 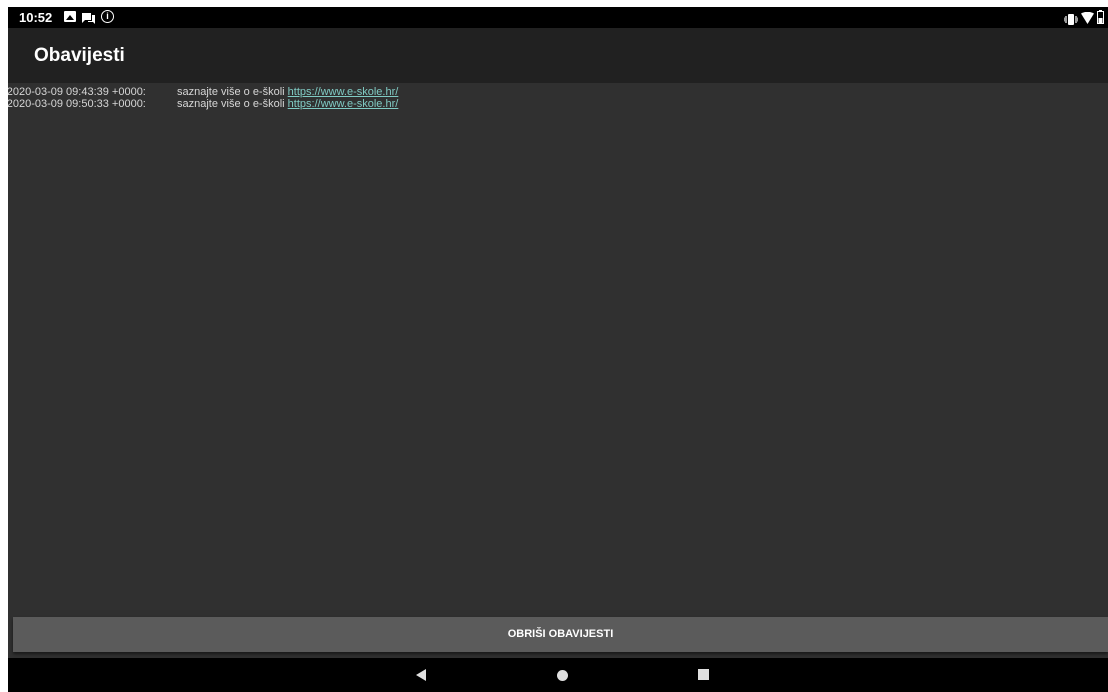 I want to click on notification-timestamp: - 2020-03-09 09:50:33 +0000:, so click(x=77, y=104).